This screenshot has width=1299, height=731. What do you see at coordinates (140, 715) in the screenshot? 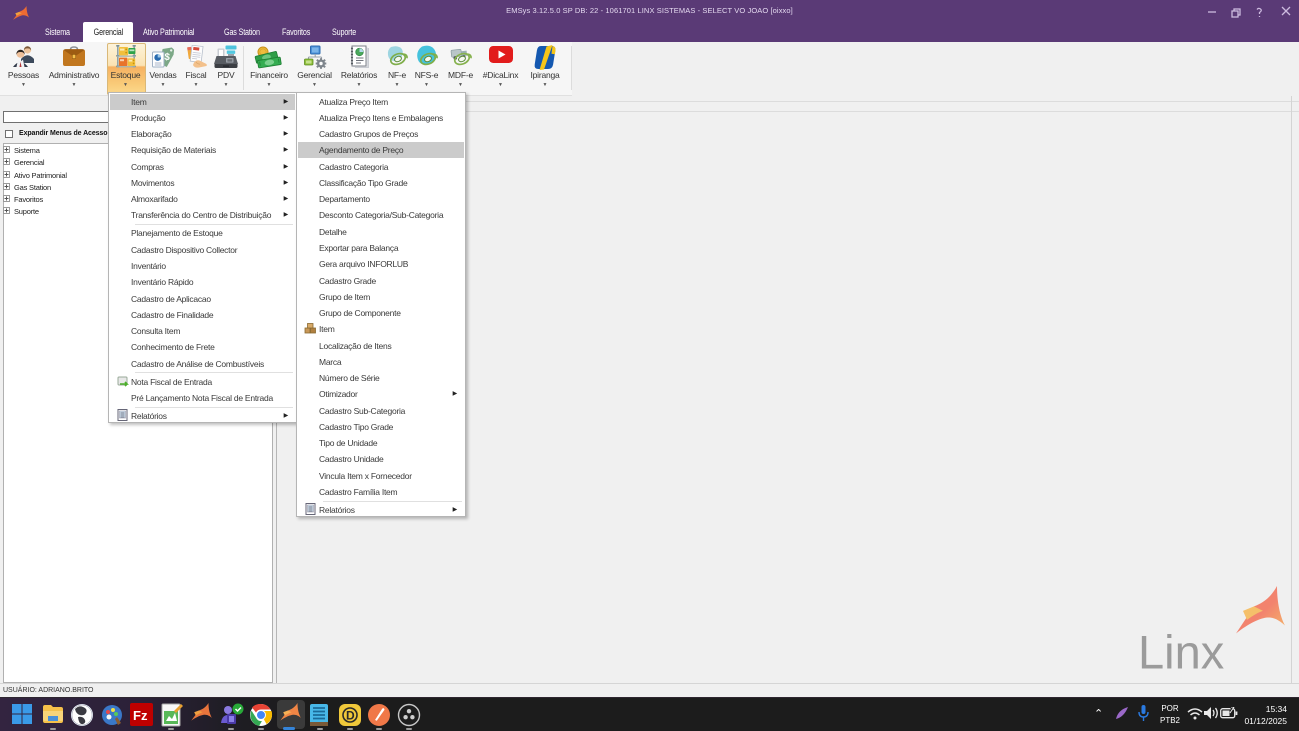
I see `svg-text: Fz` at bounding box center [140, 715].